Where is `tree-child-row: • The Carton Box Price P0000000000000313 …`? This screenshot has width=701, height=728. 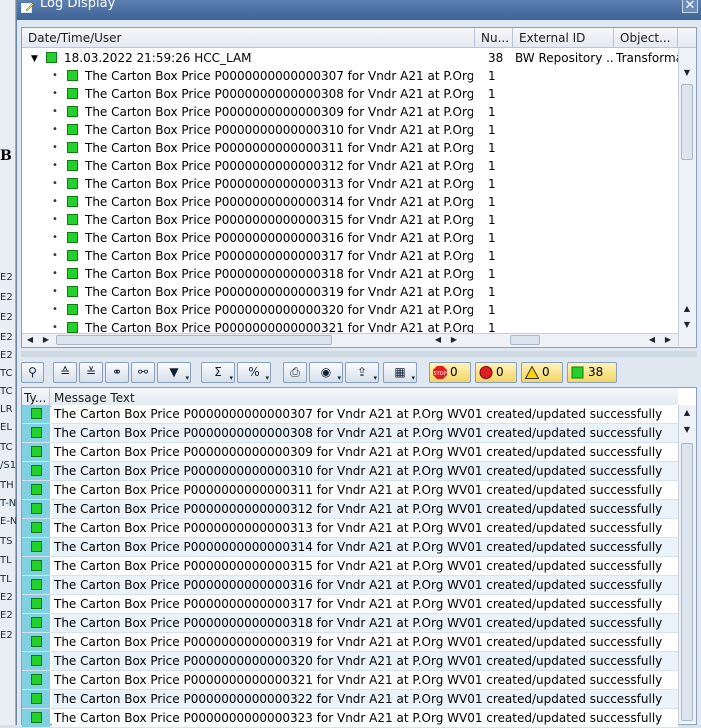
tree-child-row: • The Carton Box Price P0000000000000313 … is located at coordinates (352, 184).